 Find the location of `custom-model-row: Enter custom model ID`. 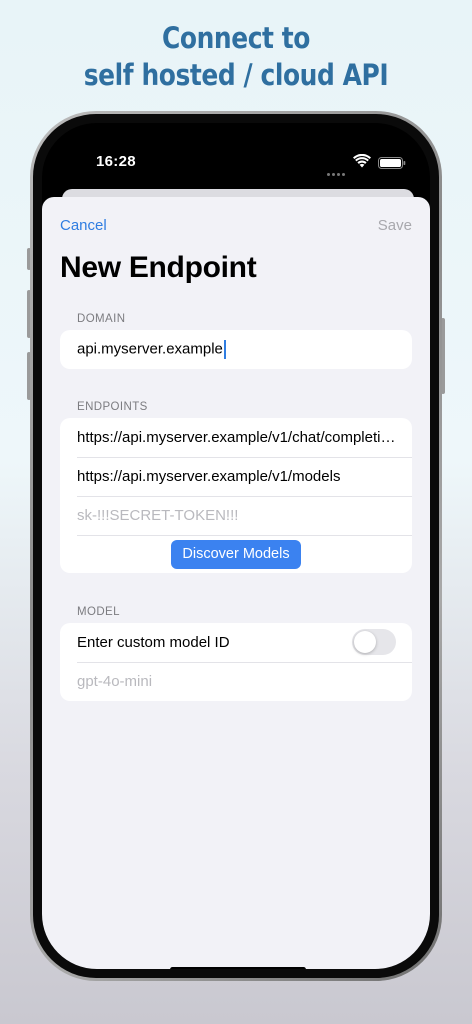

custom-model-row: Enter custom model ID is located at coordinates (236, 642).